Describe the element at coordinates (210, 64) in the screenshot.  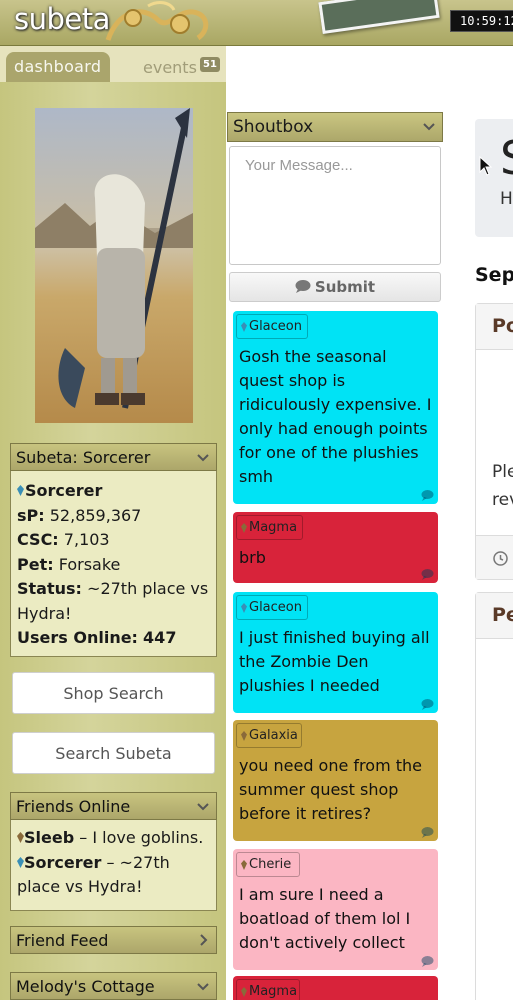
I see `events-count-badge: 51` at that location.